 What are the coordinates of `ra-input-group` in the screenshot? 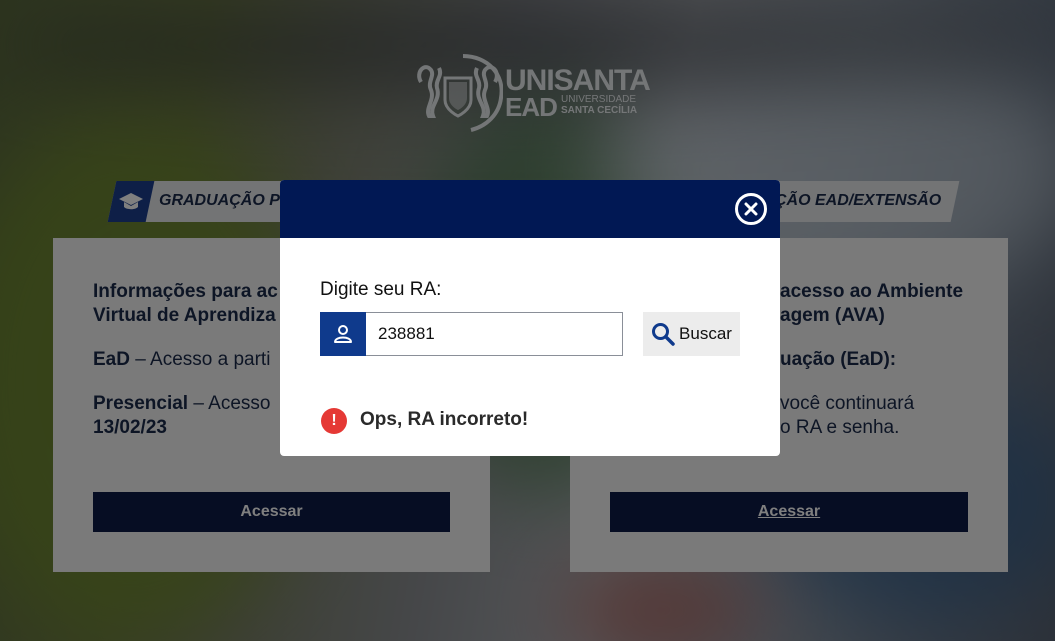 It's located at (471, 334).